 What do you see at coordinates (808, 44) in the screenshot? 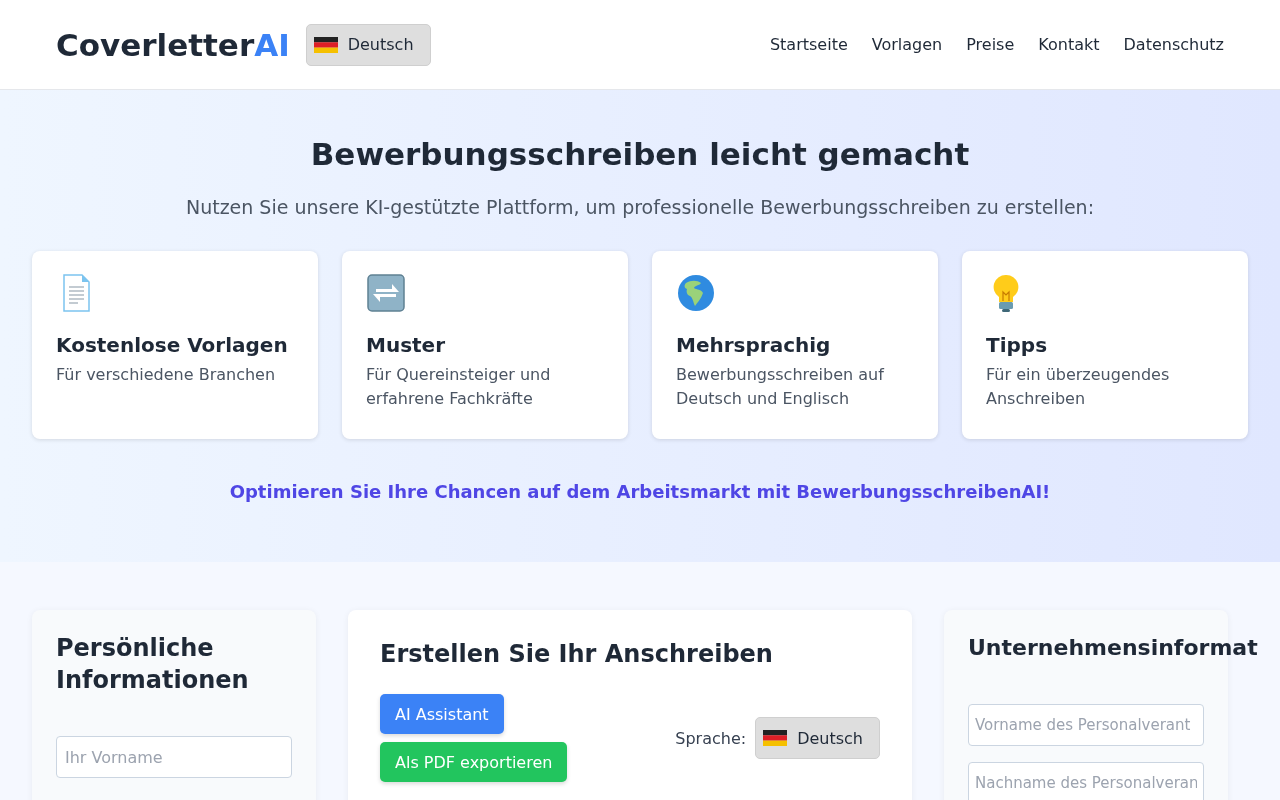
I see `nav-link: Startseite` at bounding box center [808, 44].